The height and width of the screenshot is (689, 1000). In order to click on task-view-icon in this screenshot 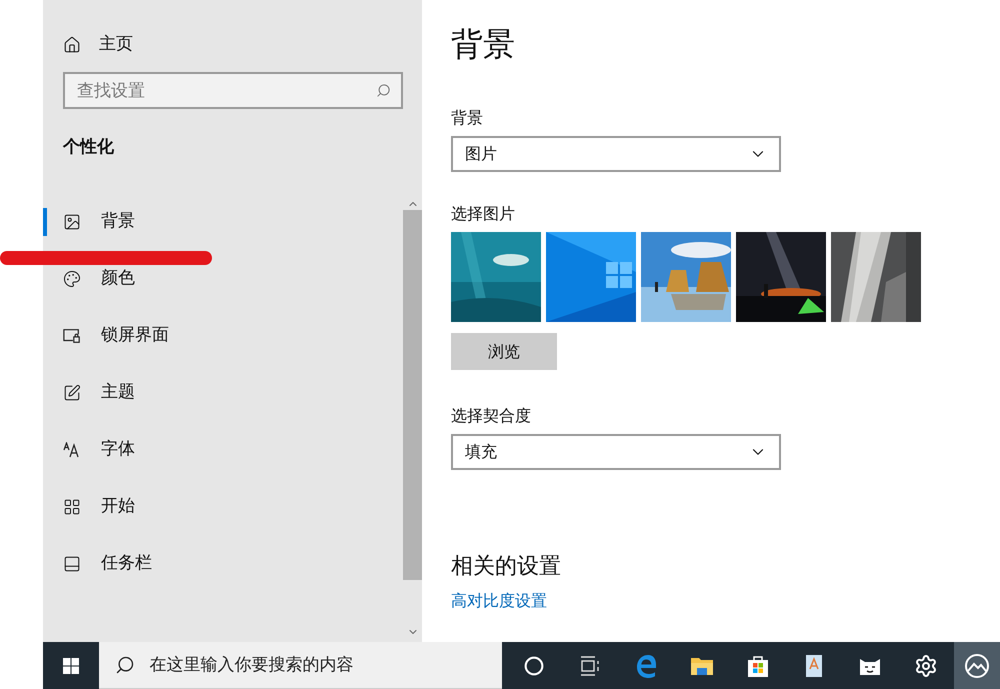, I will do `click(590, 666)`.